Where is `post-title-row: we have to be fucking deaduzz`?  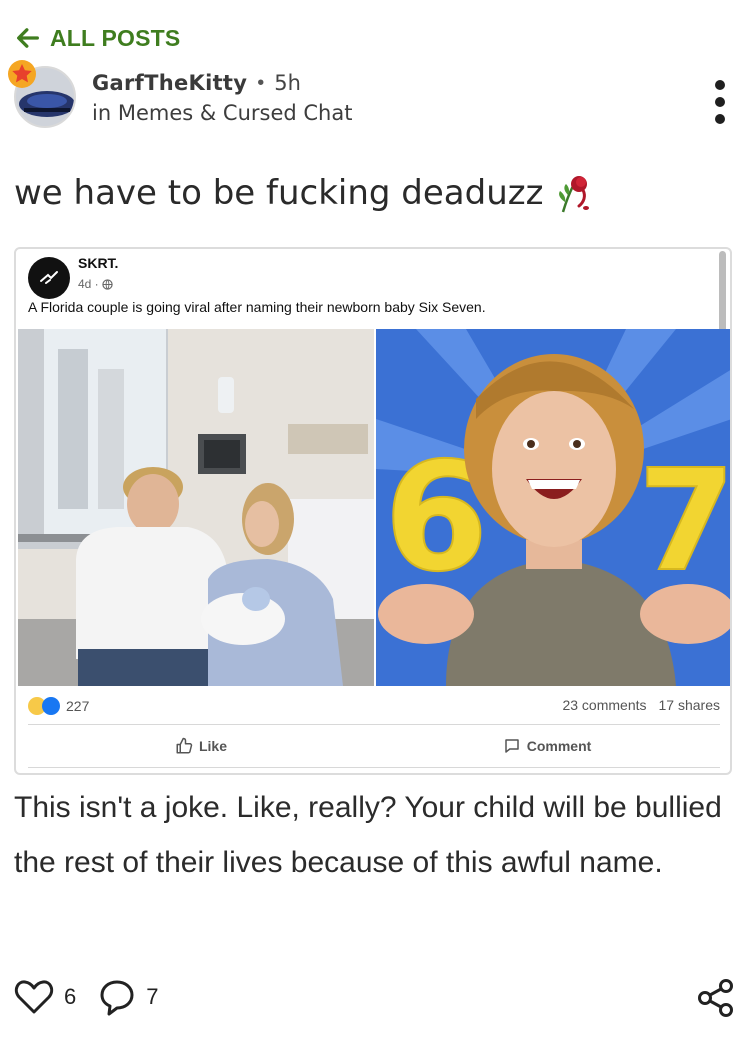 post-title-row: we have to be fucking deaduzz is located at coordinates (304, 193).